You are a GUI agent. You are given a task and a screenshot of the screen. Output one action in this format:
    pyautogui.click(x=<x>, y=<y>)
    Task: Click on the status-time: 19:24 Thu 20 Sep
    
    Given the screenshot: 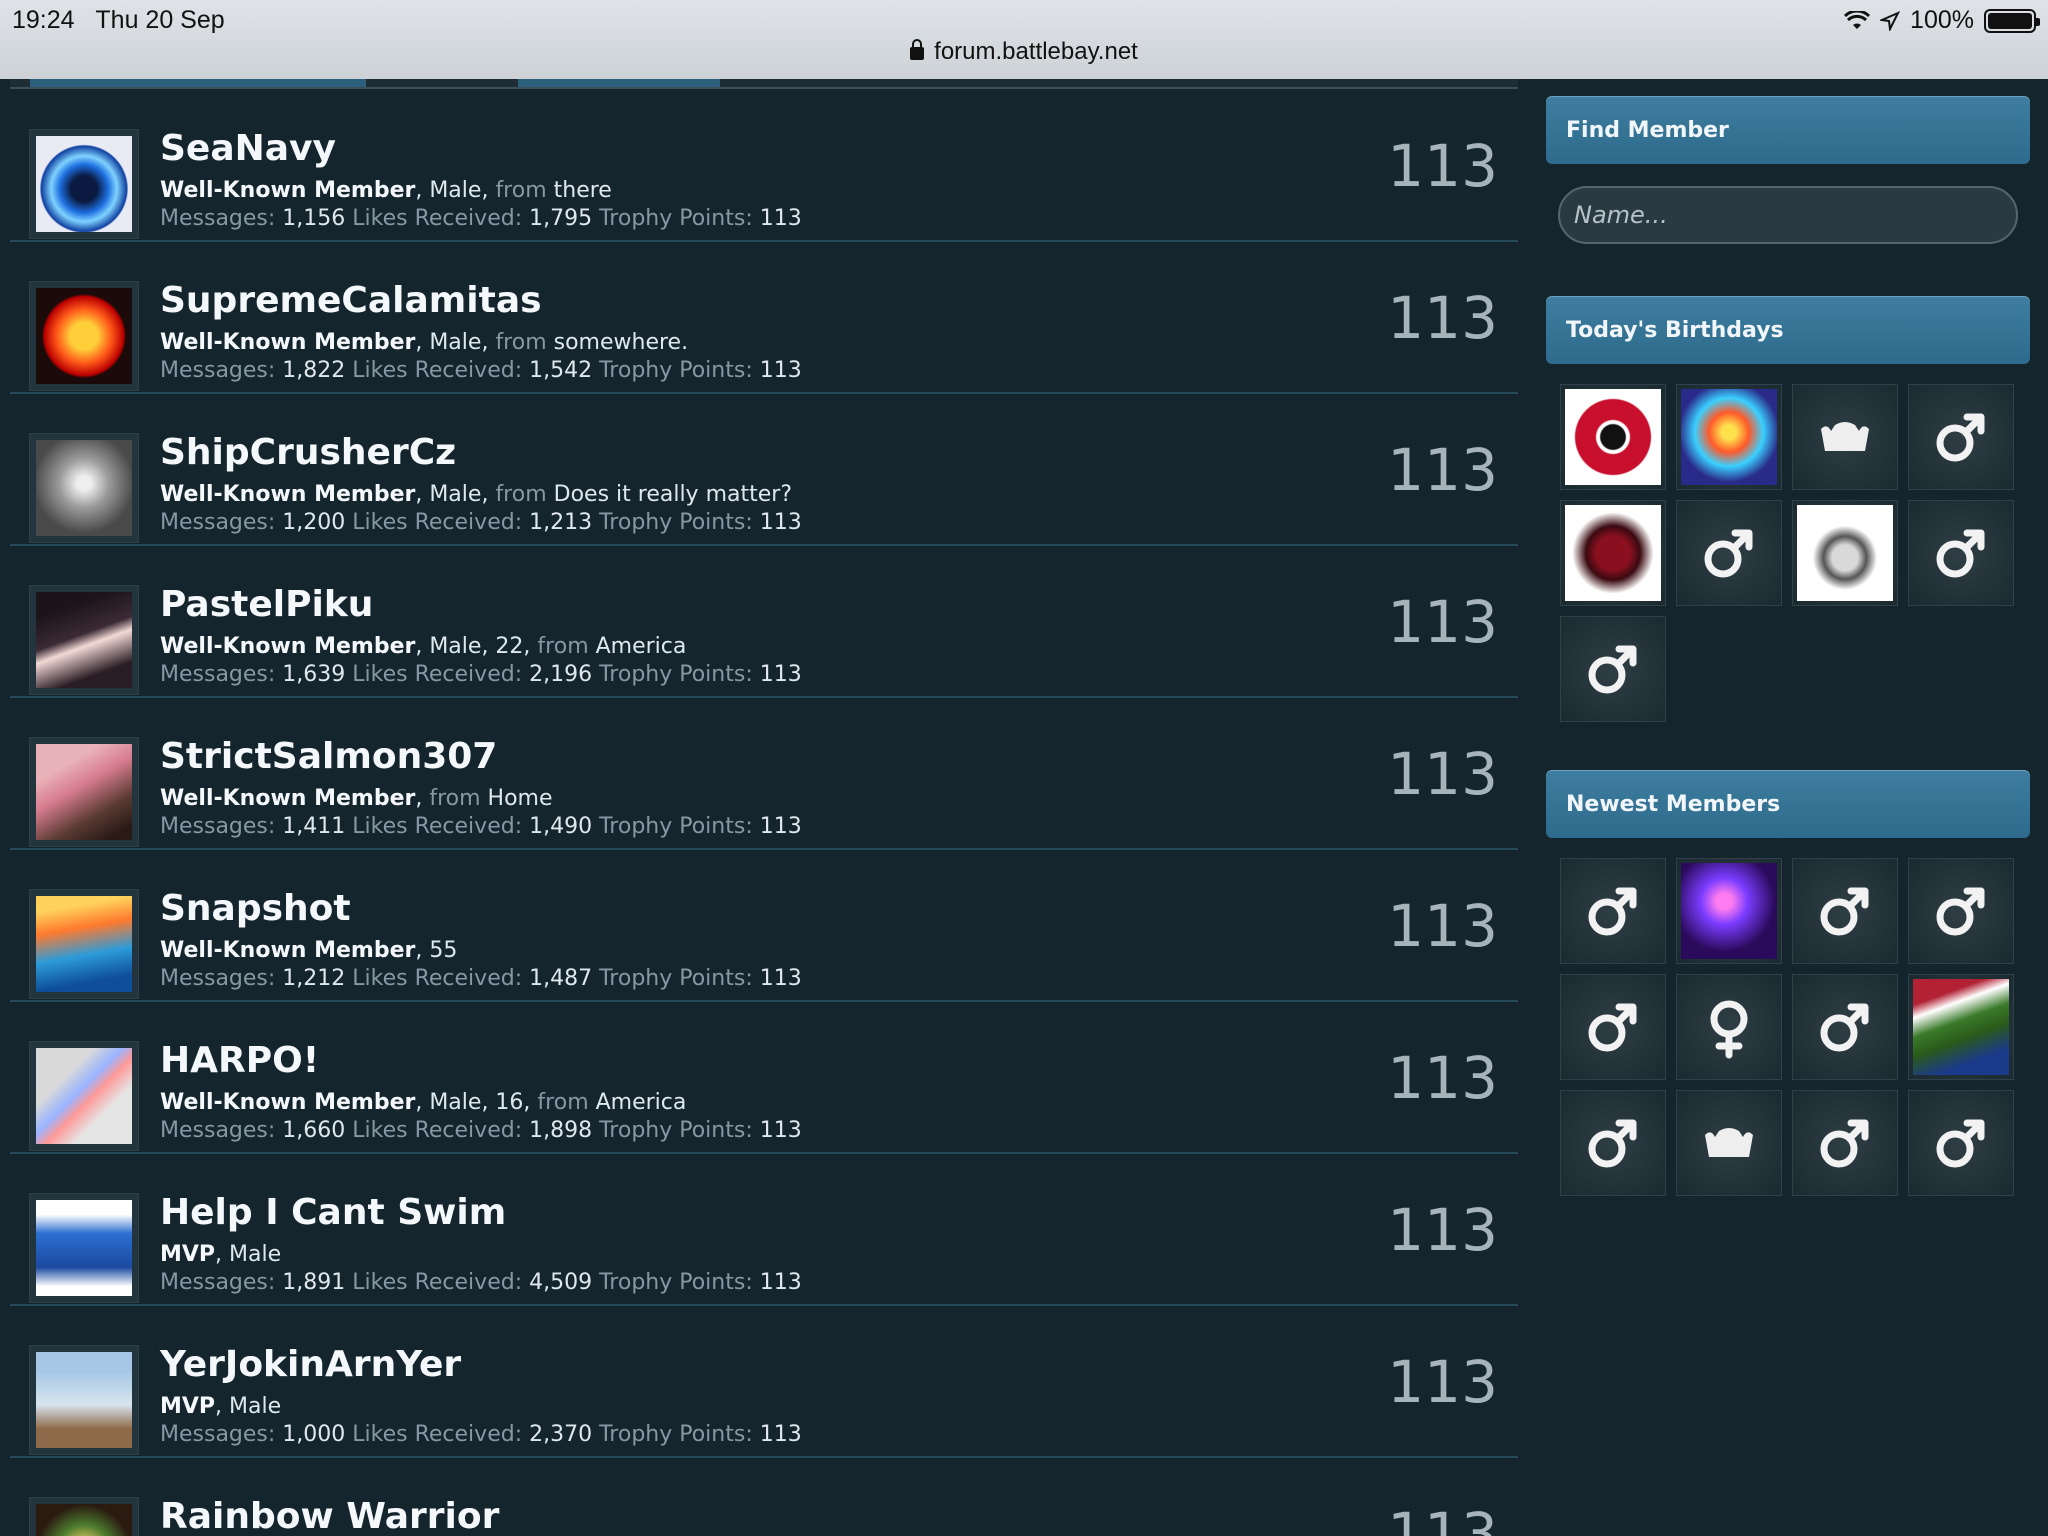 What is the action you would take?
    pyautogui.click(x=118, y=20)
    